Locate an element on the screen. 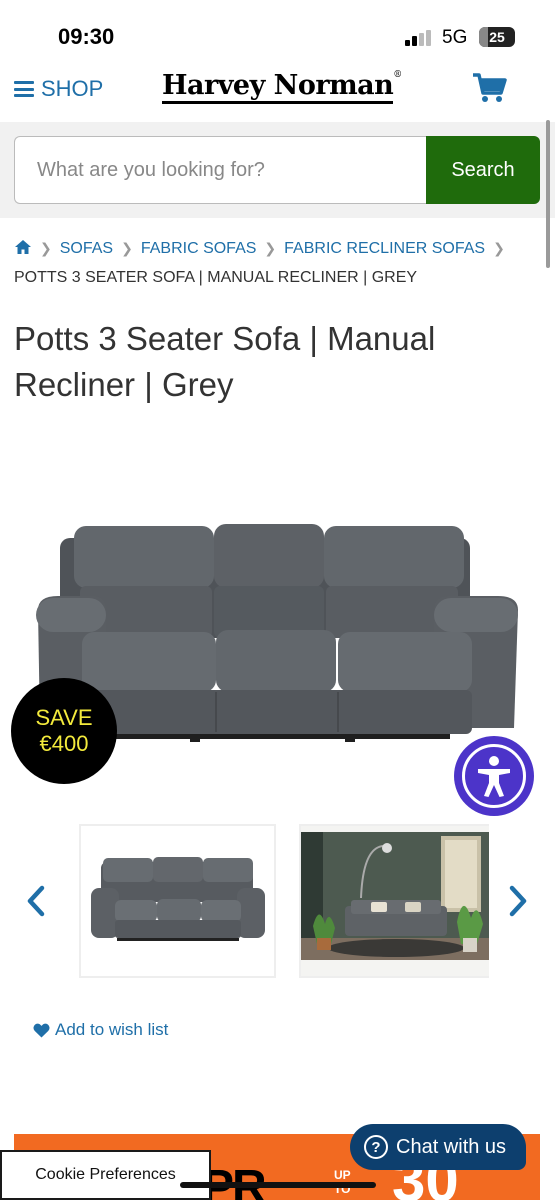  breadcrumb-link-sofas: SOFAS is located at coordinates (86, 248).